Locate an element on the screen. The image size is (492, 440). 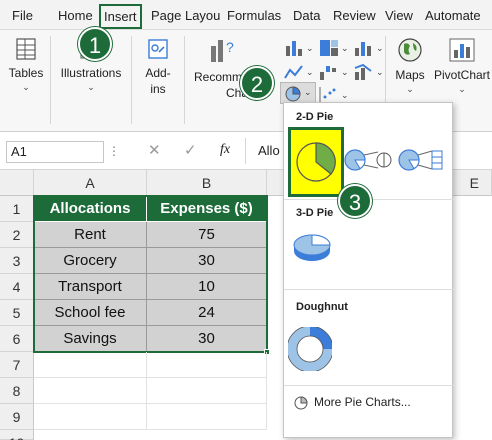
tables-button: Tables ⌄ is located at coordinates (26, 64).